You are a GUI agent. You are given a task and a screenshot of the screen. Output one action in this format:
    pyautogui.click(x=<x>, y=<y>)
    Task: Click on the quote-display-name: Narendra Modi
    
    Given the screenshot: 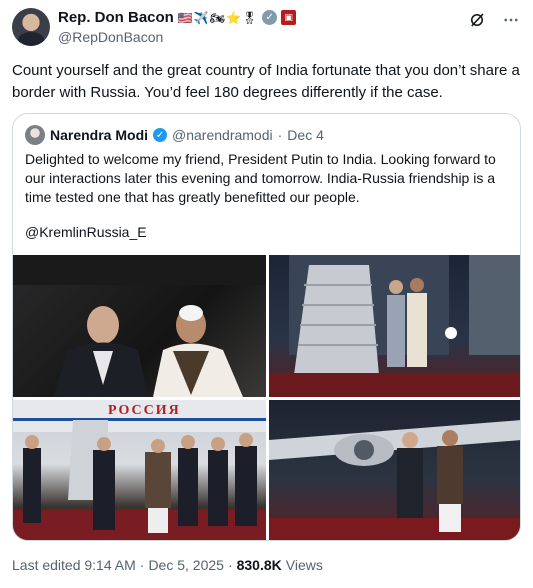 What is the action you would take?
    pyautogui.click(x=99, y=135)
    